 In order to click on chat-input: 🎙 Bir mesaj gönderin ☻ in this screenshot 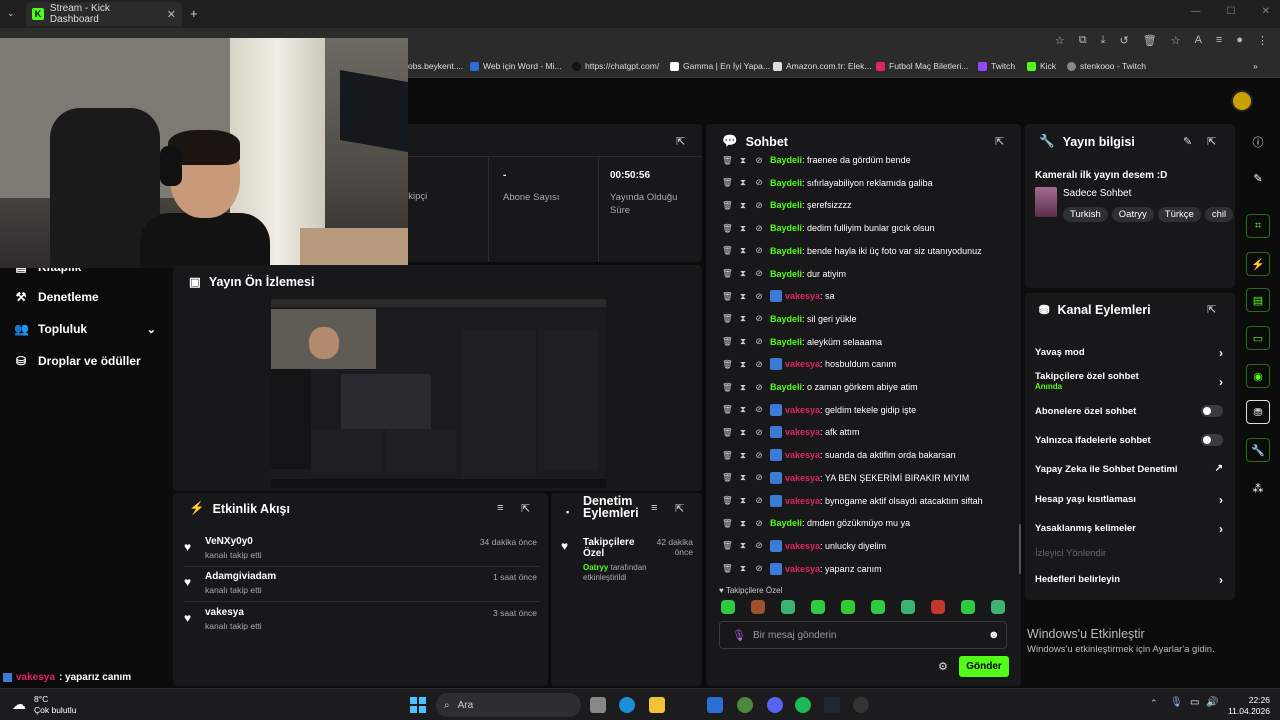, I will do `click(863, 635)`.